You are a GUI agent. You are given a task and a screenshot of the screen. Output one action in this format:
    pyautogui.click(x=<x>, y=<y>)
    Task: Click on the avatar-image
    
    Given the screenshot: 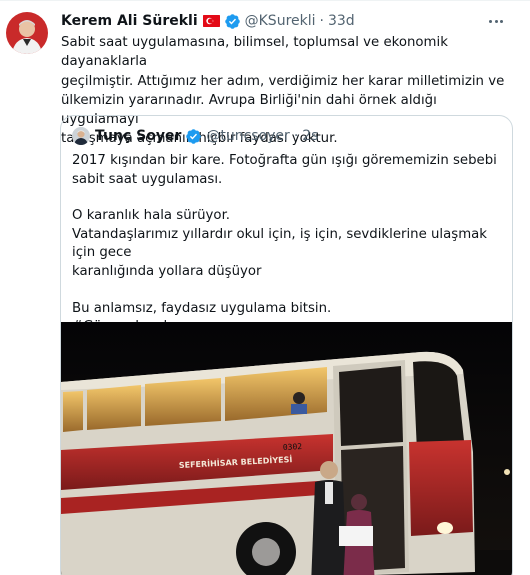 What is the action you would take?
    pyautogui.click(x=27, y=33)
    